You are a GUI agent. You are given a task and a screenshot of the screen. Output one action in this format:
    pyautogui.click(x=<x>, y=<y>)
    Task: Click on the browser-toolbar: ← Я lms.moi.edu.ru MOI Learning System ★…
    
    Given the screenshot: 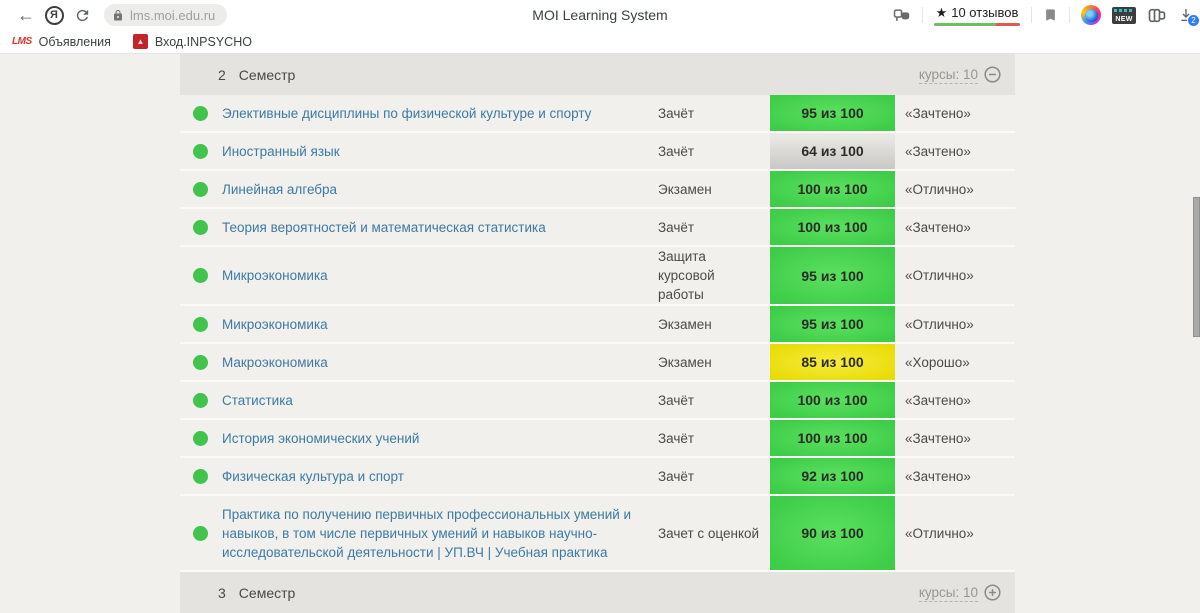 What is the action you would take?
    pyautogui.click(x=600, y=15)
    